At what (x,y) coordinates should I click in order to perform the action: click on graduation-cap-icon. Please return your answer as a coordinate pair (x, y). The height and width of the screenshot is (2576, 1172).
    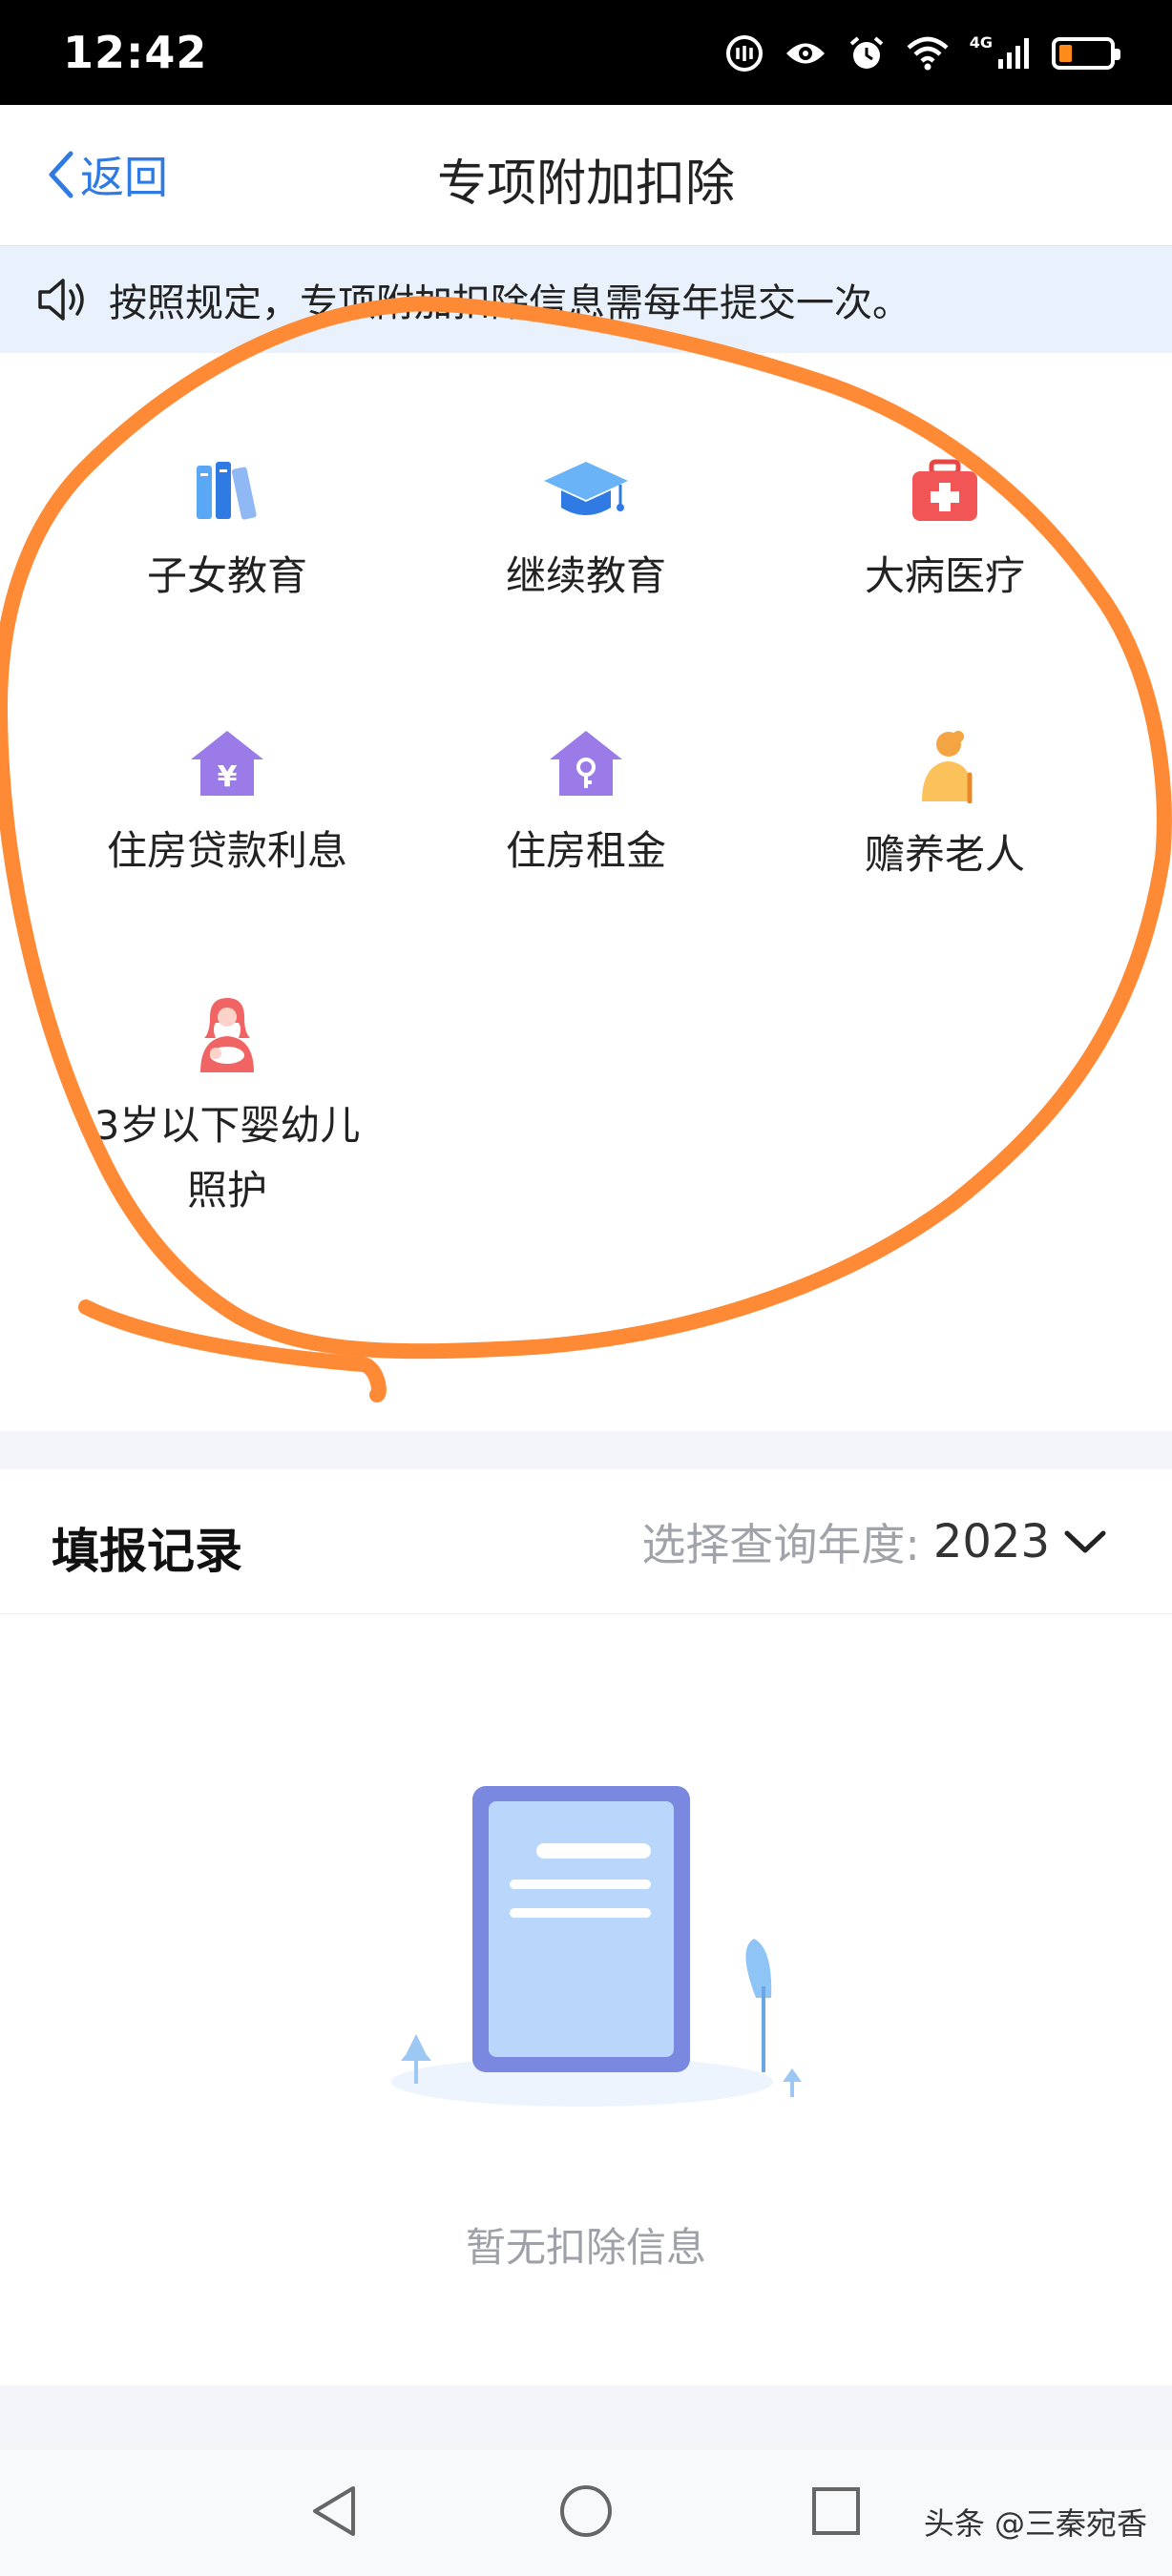
    Looking at the image, I should click on (586, 488).